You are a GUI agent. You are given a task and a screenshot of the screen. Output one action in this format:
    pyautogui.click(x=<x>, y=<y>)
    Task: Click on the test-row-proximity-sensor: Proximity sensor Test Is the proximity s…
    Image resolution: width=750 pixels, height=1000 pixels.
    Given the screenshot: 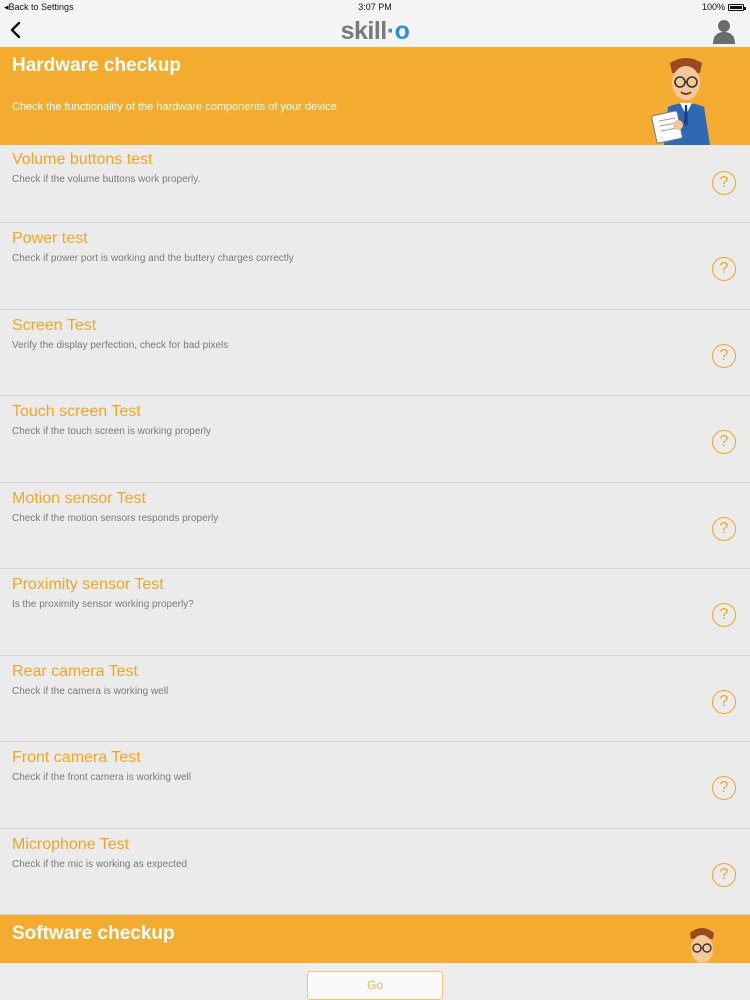 What is the action you would take?
    pyautogui.click(x=375, y=612)
    